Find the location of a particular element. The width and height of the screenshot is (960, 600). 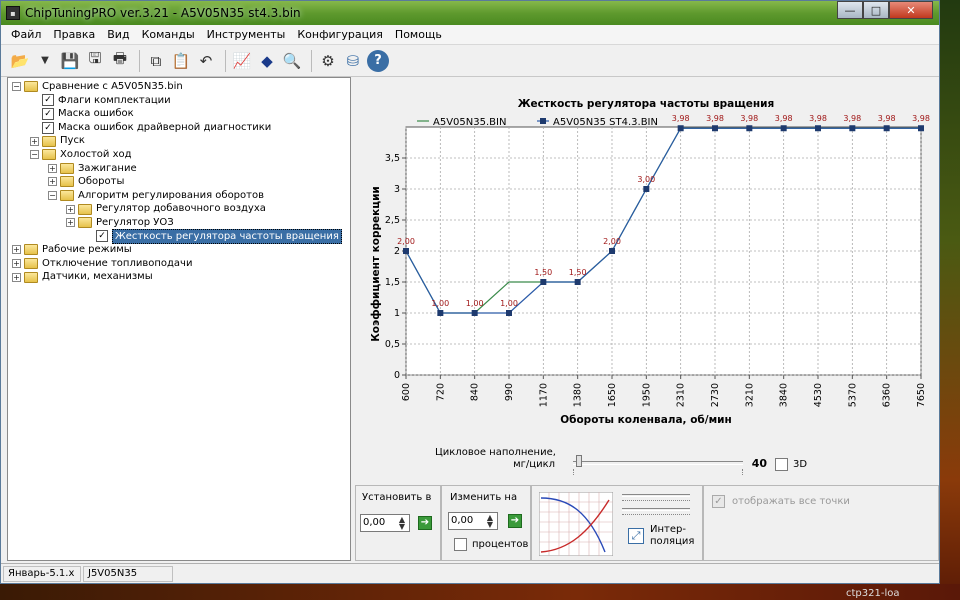

tree-item: + Зажигание is located at coordinates (179, 169).